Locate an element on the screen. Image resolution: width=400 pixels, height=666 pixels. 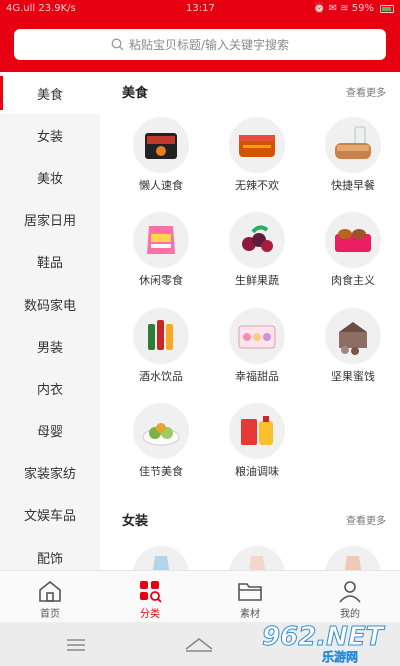
tile-label: 酒水饮品 is located at coordinates (161, 376).